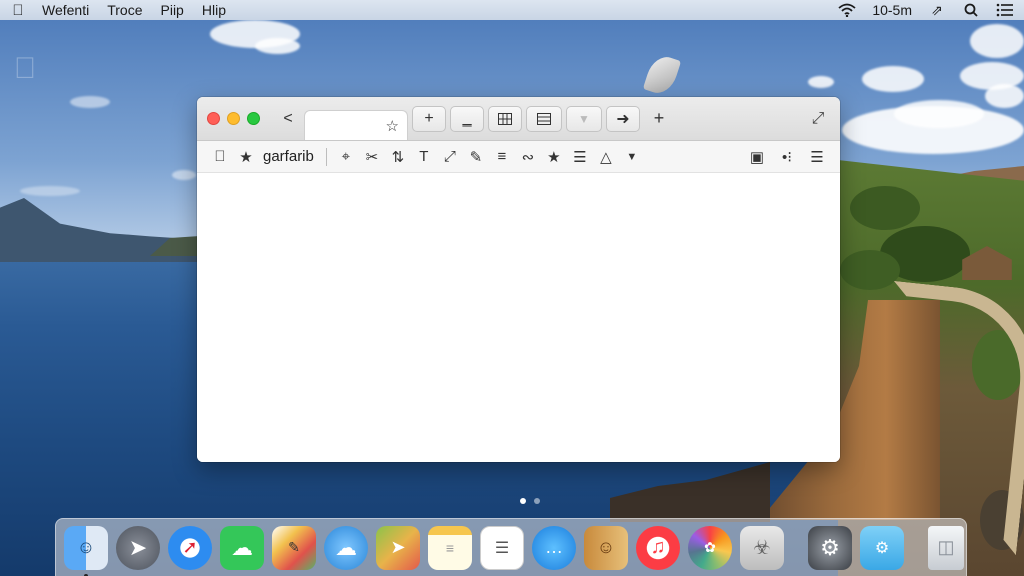 This screenshot has height=576, width=1024. What do you see at coordinates (1005, 10) in the screenshot?
I see `notification-center-icon` at bounding box center [1005, 10].